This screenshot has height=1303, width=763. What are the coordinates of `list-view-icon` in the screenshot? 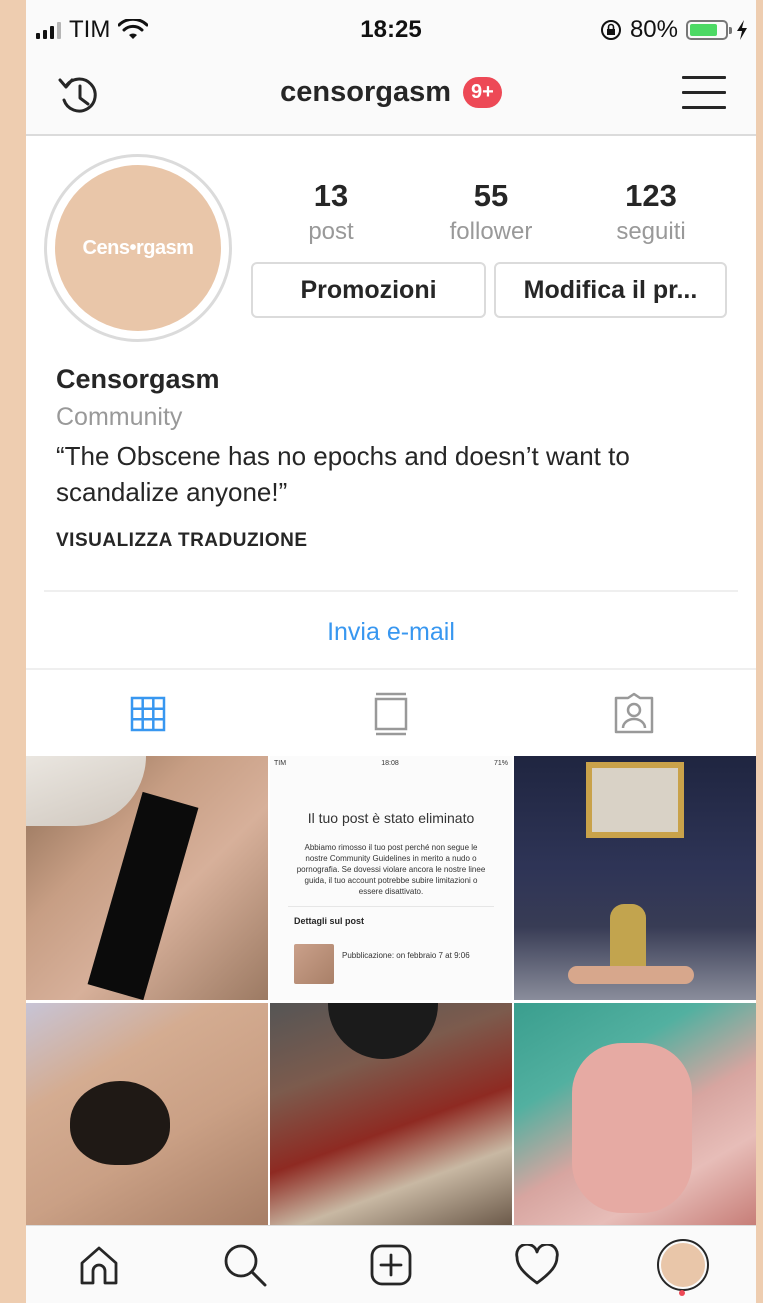 It's located at (391, 714).